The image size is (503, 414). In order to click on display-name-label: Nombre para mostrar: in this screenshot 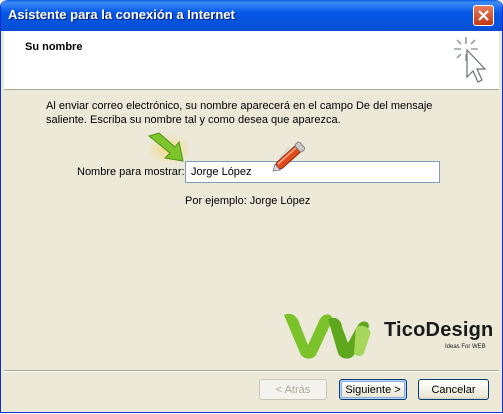, I will do `click(131, 172)`.